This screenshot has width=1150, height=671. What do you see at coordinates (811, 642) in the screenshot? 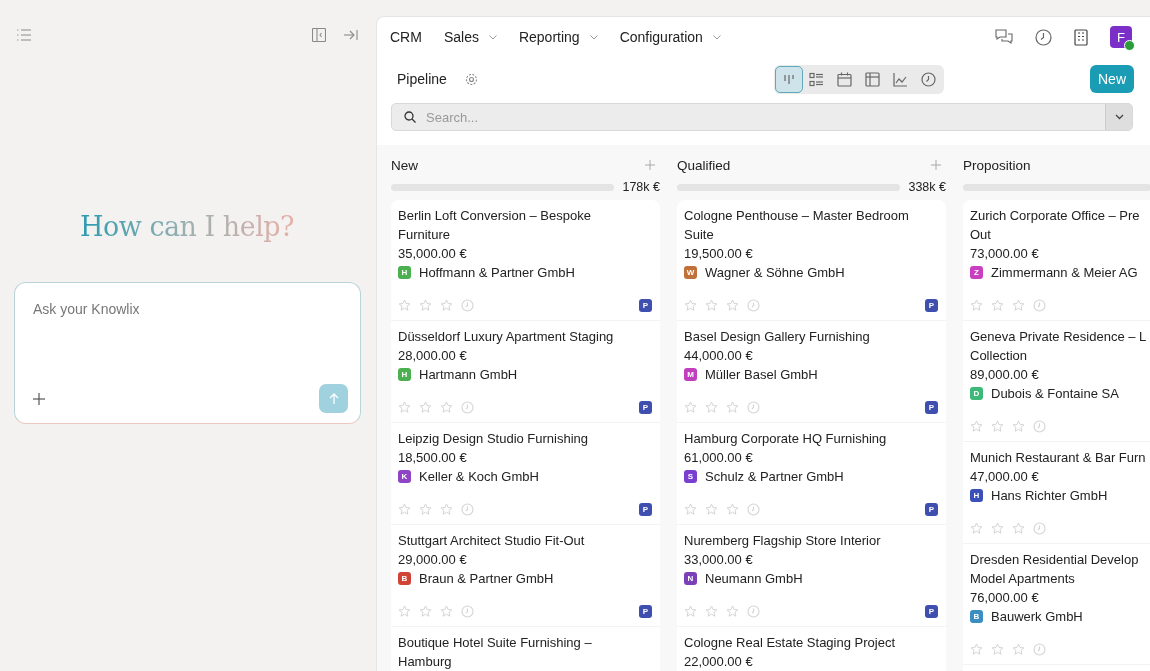
I see `deal-title: Cologne Real Estate Staging Project` at bounding box center [811, 642].